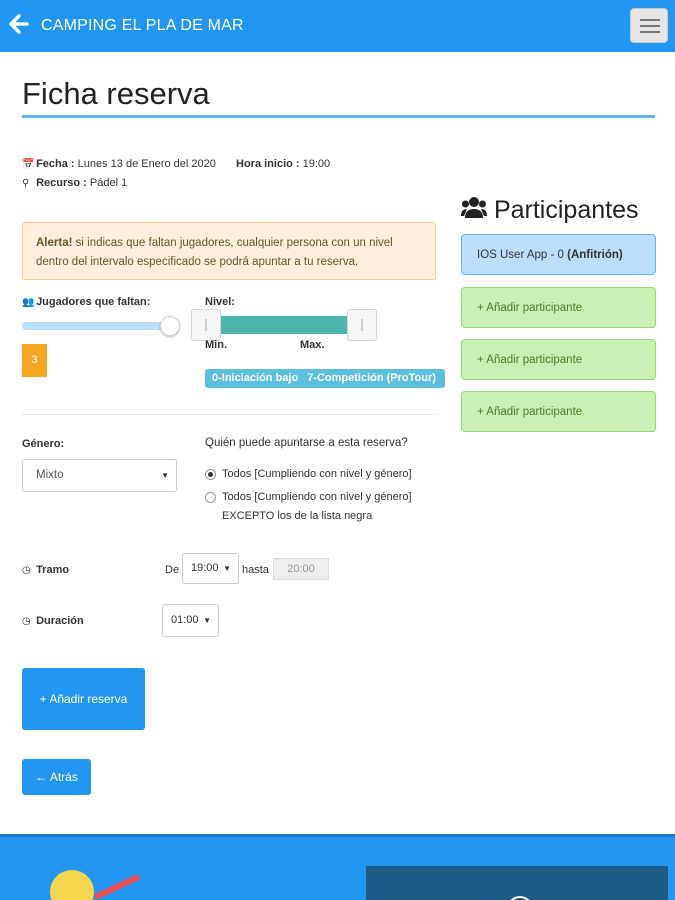  Describe the element at coordinates (26, 183) in the screenshot. I see `map-marker-icon: ⚲` at that location.